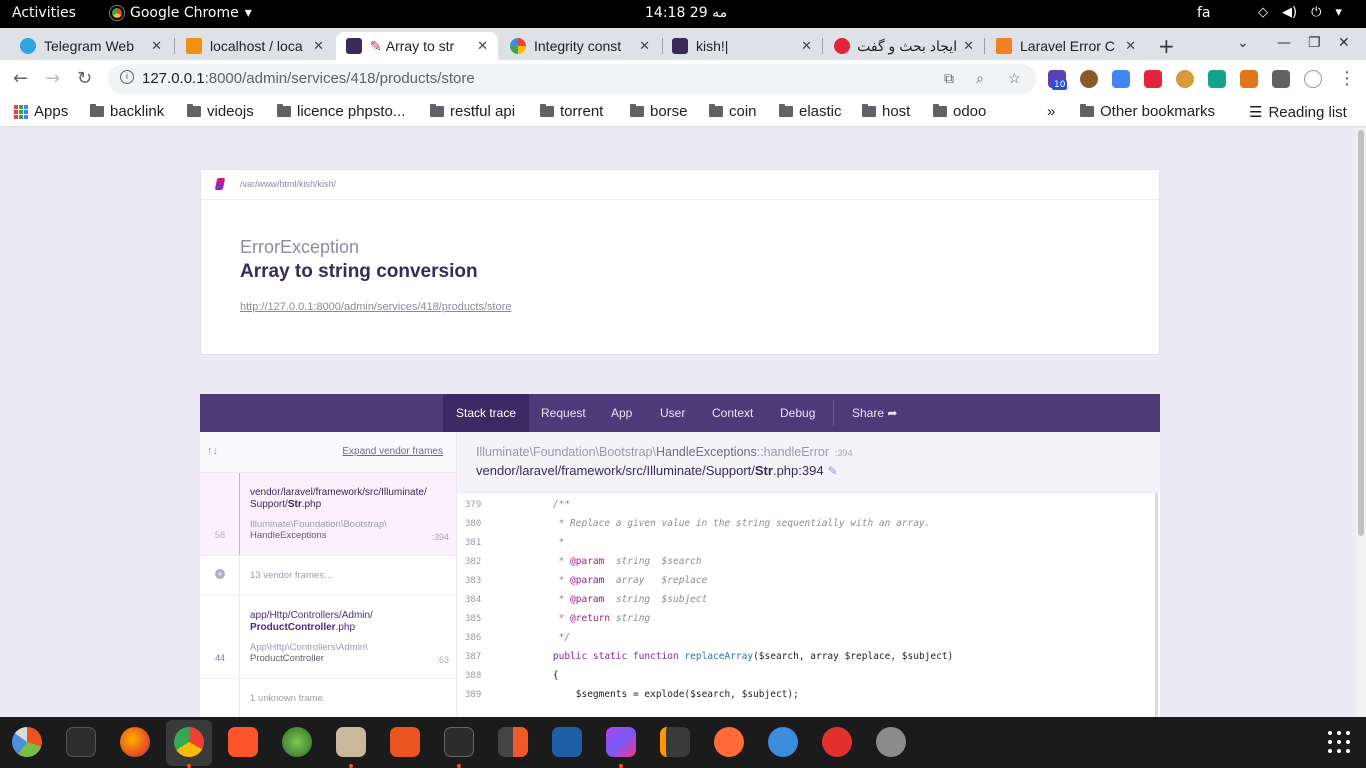  What do you see at coordinates (1361, 333) in the screenshot?
I see `scrollbar-thumb` at bounding box center [1361, 333].